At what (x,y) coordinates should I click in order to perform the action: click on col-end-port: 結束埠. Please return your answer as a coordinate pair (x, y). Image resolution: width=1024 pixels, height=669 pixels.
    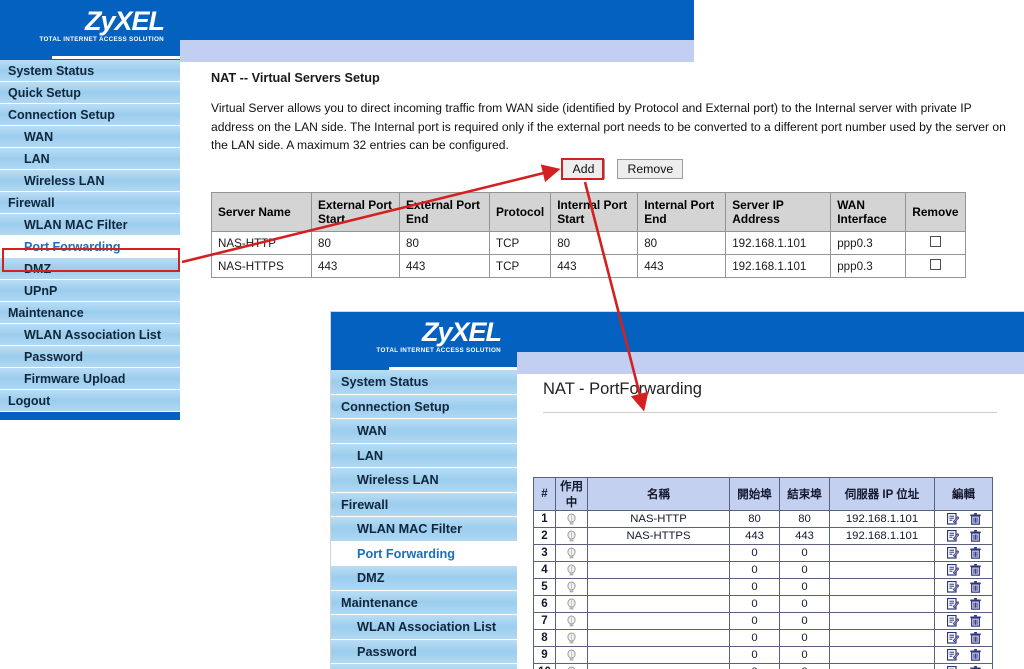
    Looking at the image, I should click on (804, 494).